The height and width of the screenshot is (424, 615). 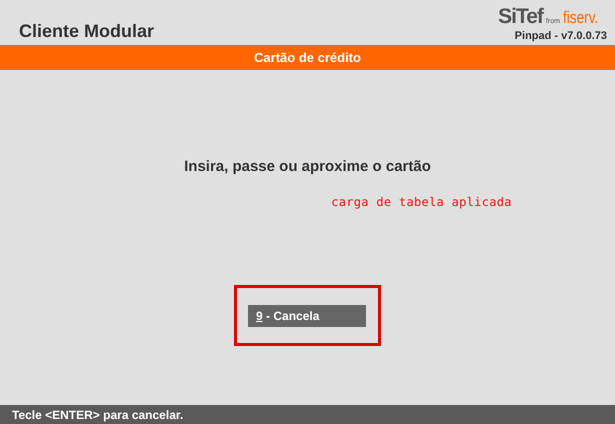 What do you see at coordinates (580, 18) in the screenshot?
I see `partner-logo: fiserv.` at bounding box center [580, 18].